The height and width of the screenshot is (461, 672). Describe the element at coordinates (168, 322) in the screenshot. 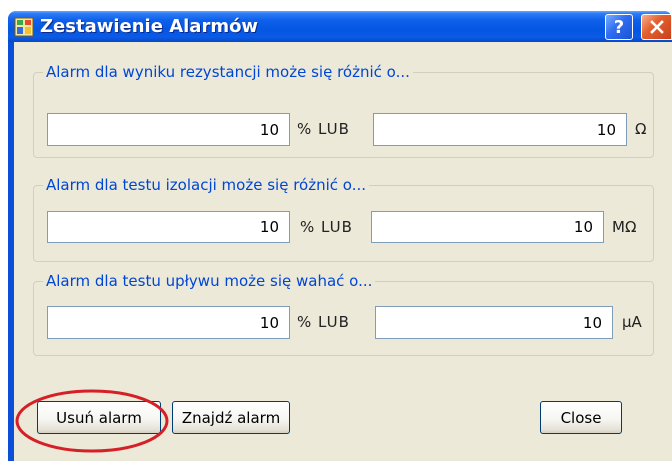

I see `leakage-percent-input` at that location.